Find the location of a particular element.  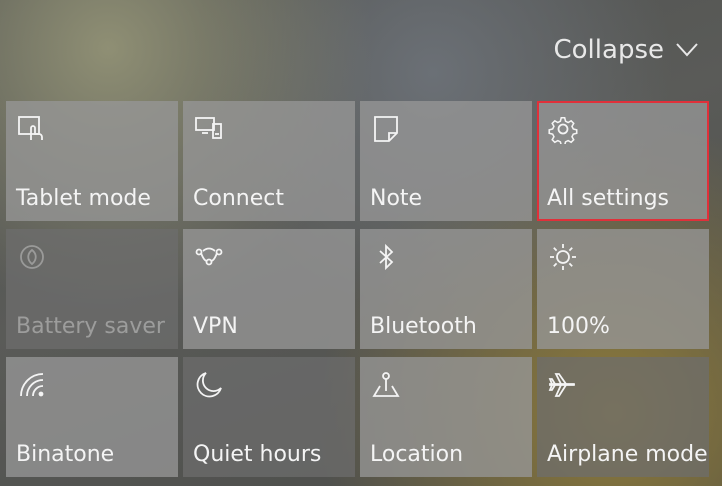

tile-bluetooth: Bluetooth is located at coordinates (446, 289).